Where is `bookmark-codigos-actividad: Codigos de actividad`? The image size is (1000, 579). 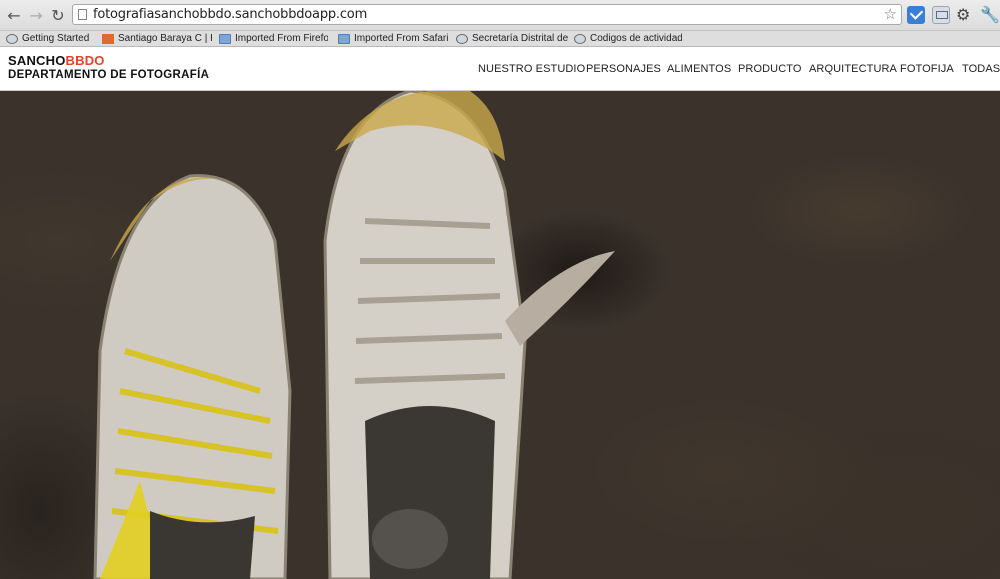 bookmark-codigos-actividad: Codigos de actividad is located at coordinates (628, 38).